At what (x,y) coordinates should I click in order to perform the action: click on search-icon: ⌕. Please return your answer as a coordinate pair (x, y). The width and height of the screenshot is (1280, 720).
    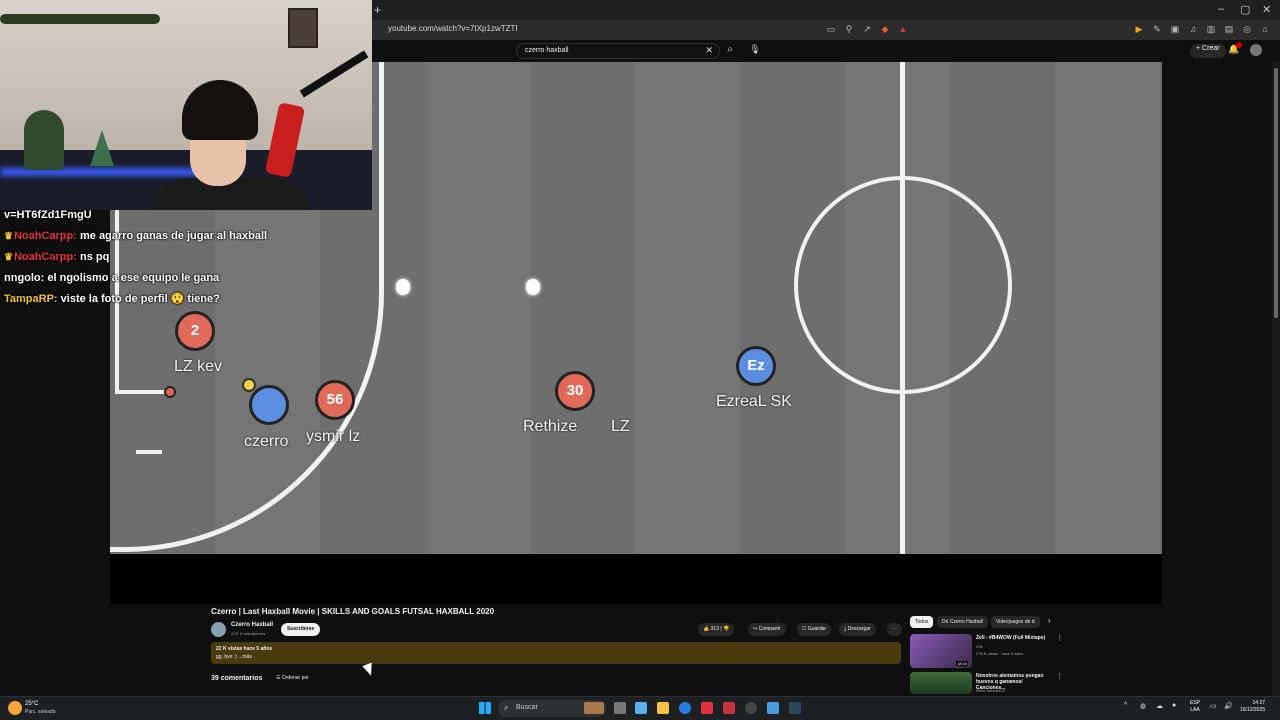
    Looking at the image, I should click on (730, 49).